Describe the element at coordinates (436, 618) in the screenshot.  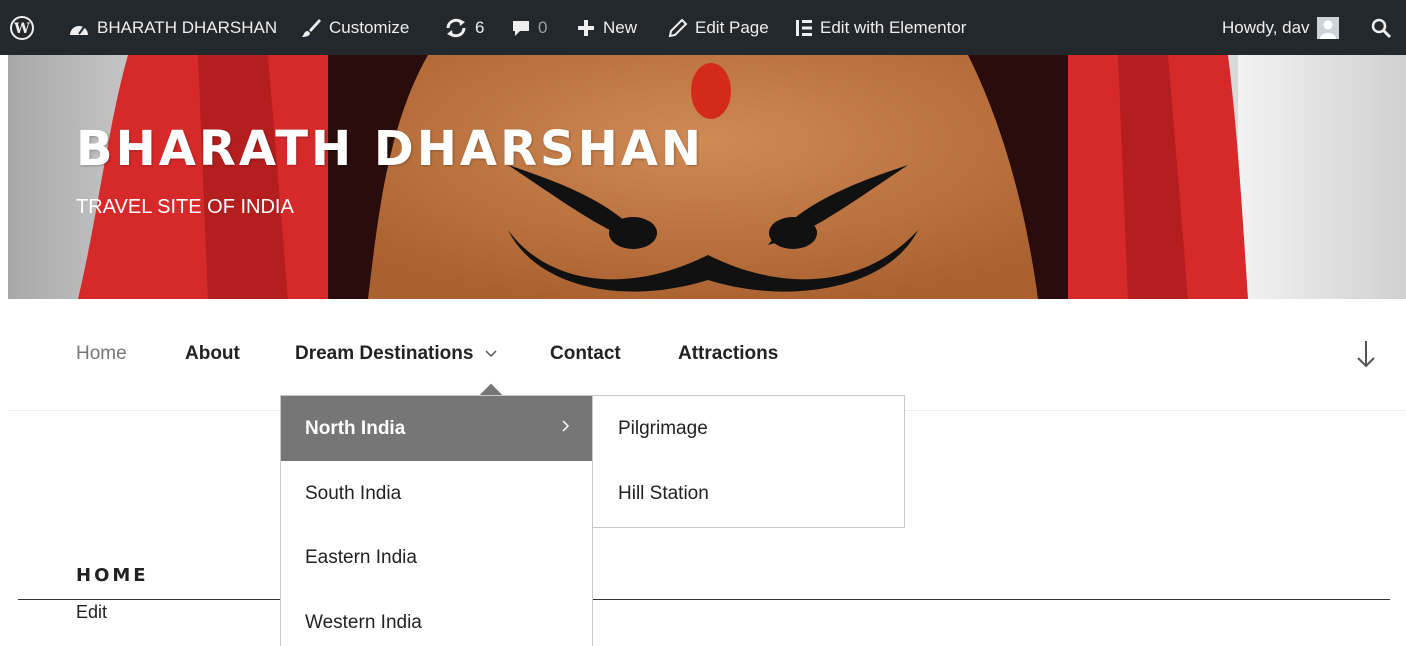
I see `dropdown-item-western-india: Western India` at that location.